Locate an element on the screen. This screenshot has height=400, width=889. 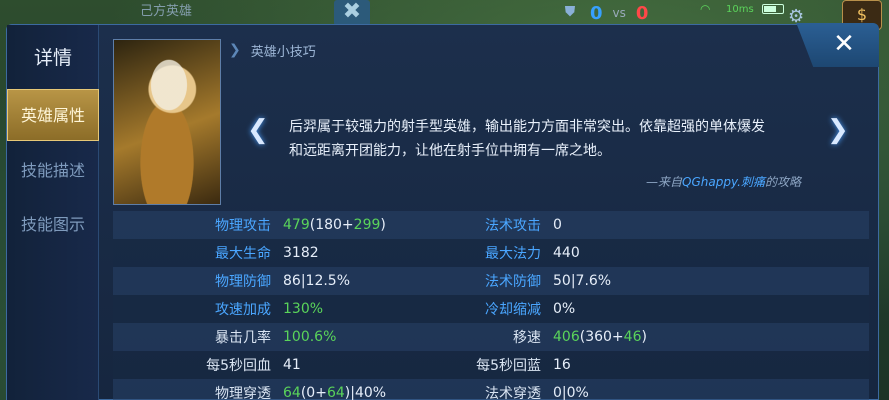
stat-label: 法术防御 is located at coordinates (513, 282).